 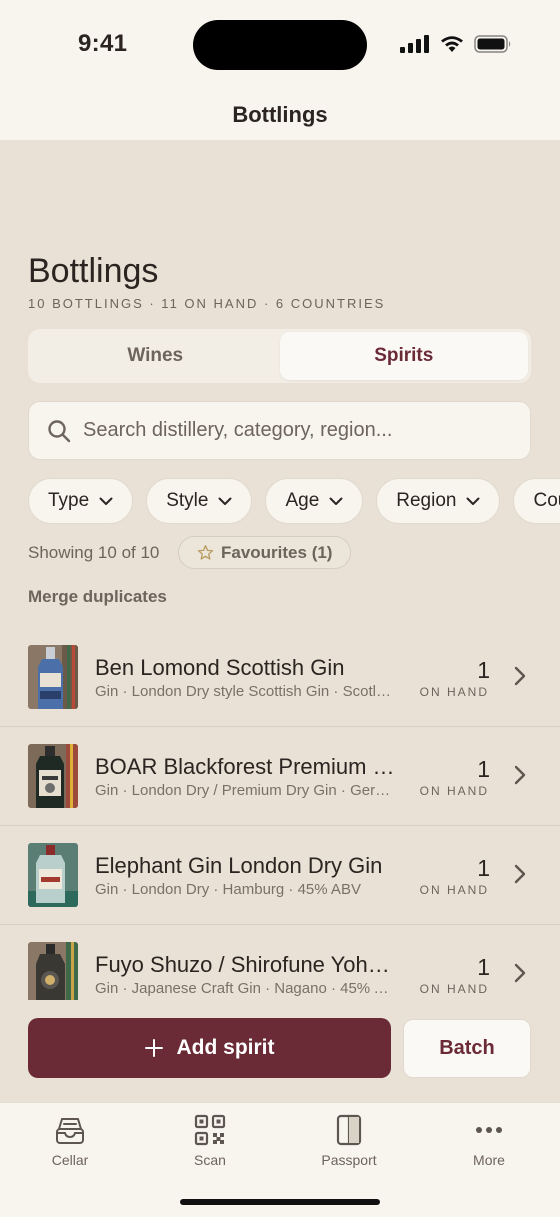 I want to click on passport-icon, so click(x=349, y=1130).